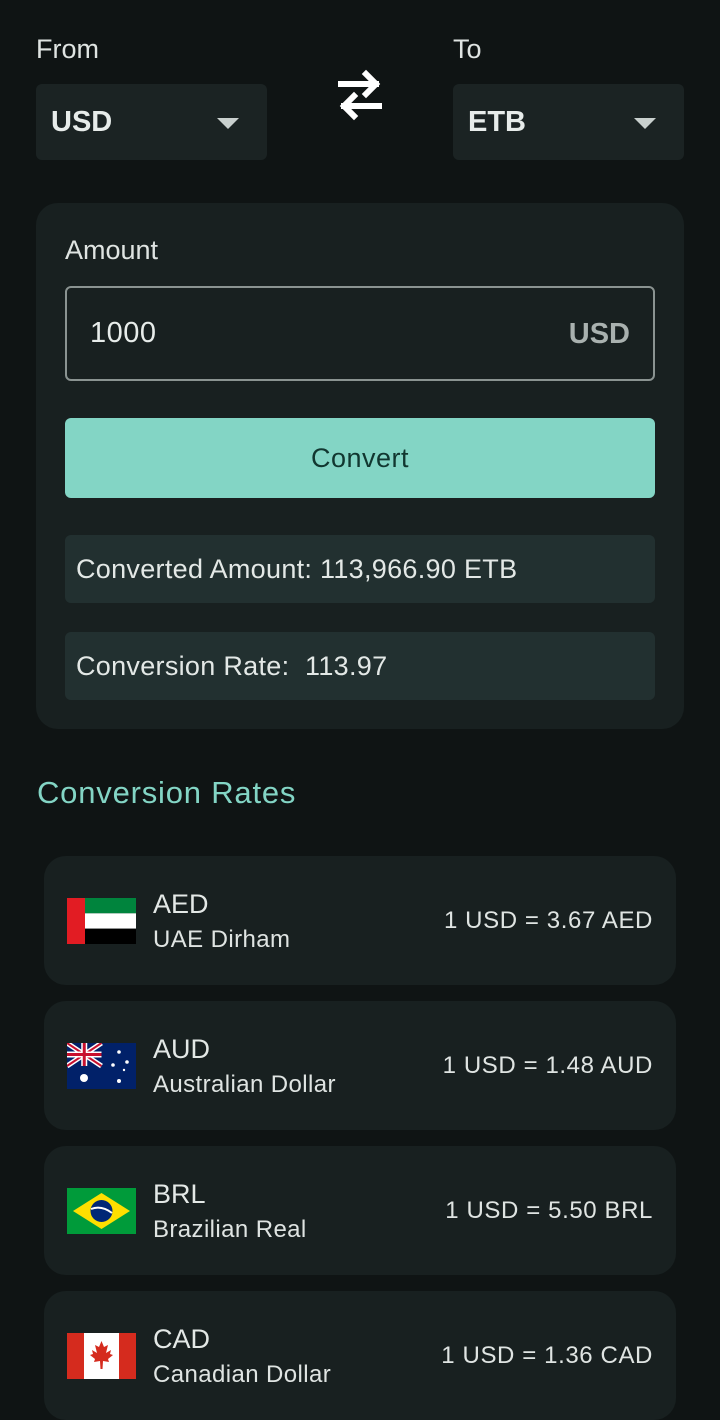  I want to click on amount-field: USD, so click(360, 333).